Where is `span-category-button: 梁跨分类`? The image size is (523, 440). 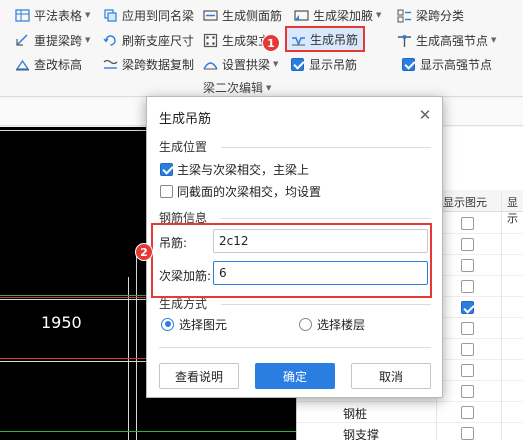
span-category-button: 梁跨分类 is located at coordinates (430, 15).